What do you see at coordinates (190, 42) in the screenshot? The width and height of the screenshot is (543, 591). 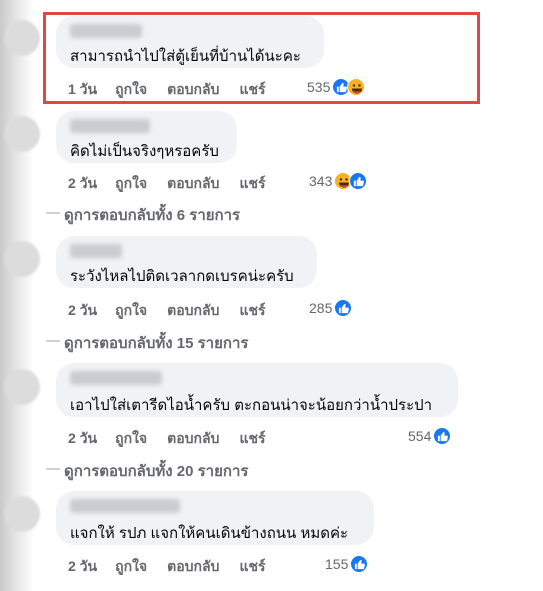 I see `comment-bubble: สามารถนำไปใส่ตู้เย็นที่บ้านได้นะคะ` at bounding box center [190, 42].